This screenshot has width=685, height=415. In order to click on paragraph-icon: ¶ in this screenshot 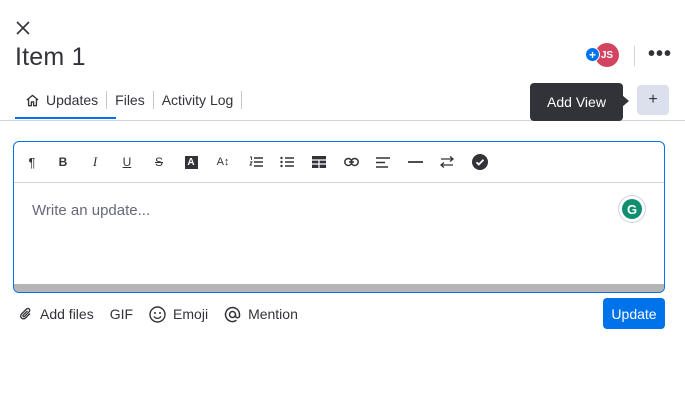, I will do `click(32, 162)`.